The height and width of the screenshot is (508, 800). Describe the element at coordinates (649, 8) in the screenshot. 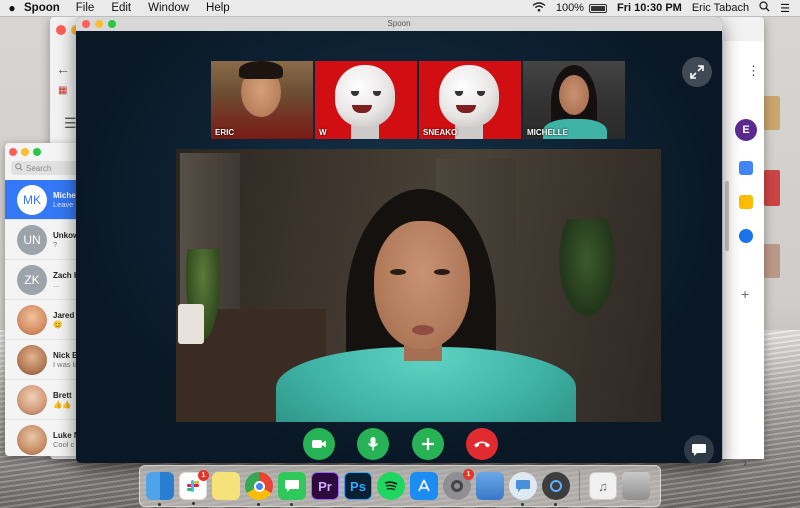

I see `clock: Fri 10:30 PM` at that location.